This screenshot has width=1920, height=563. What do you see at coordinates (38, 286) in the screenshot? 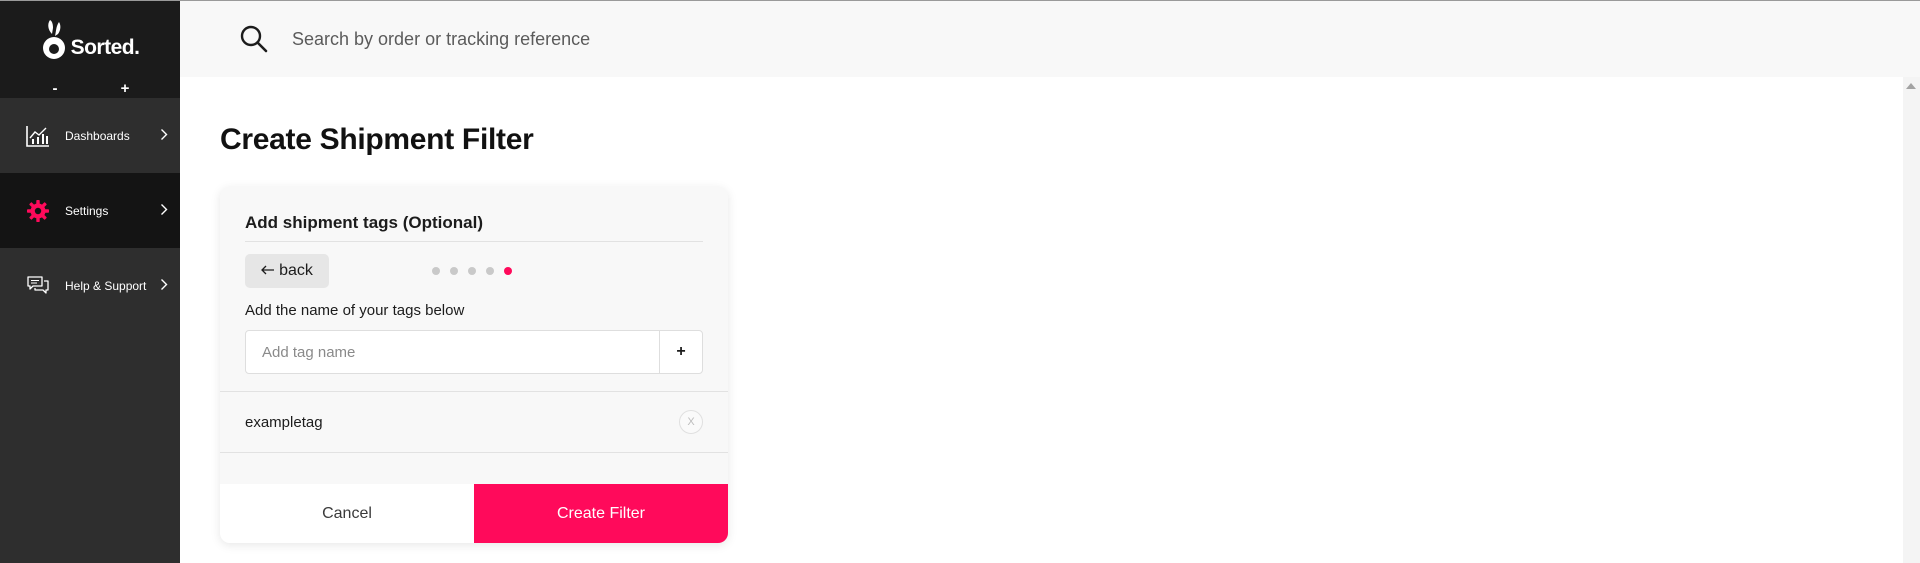
I see `chat-icon` at bounding box center [38, 286].